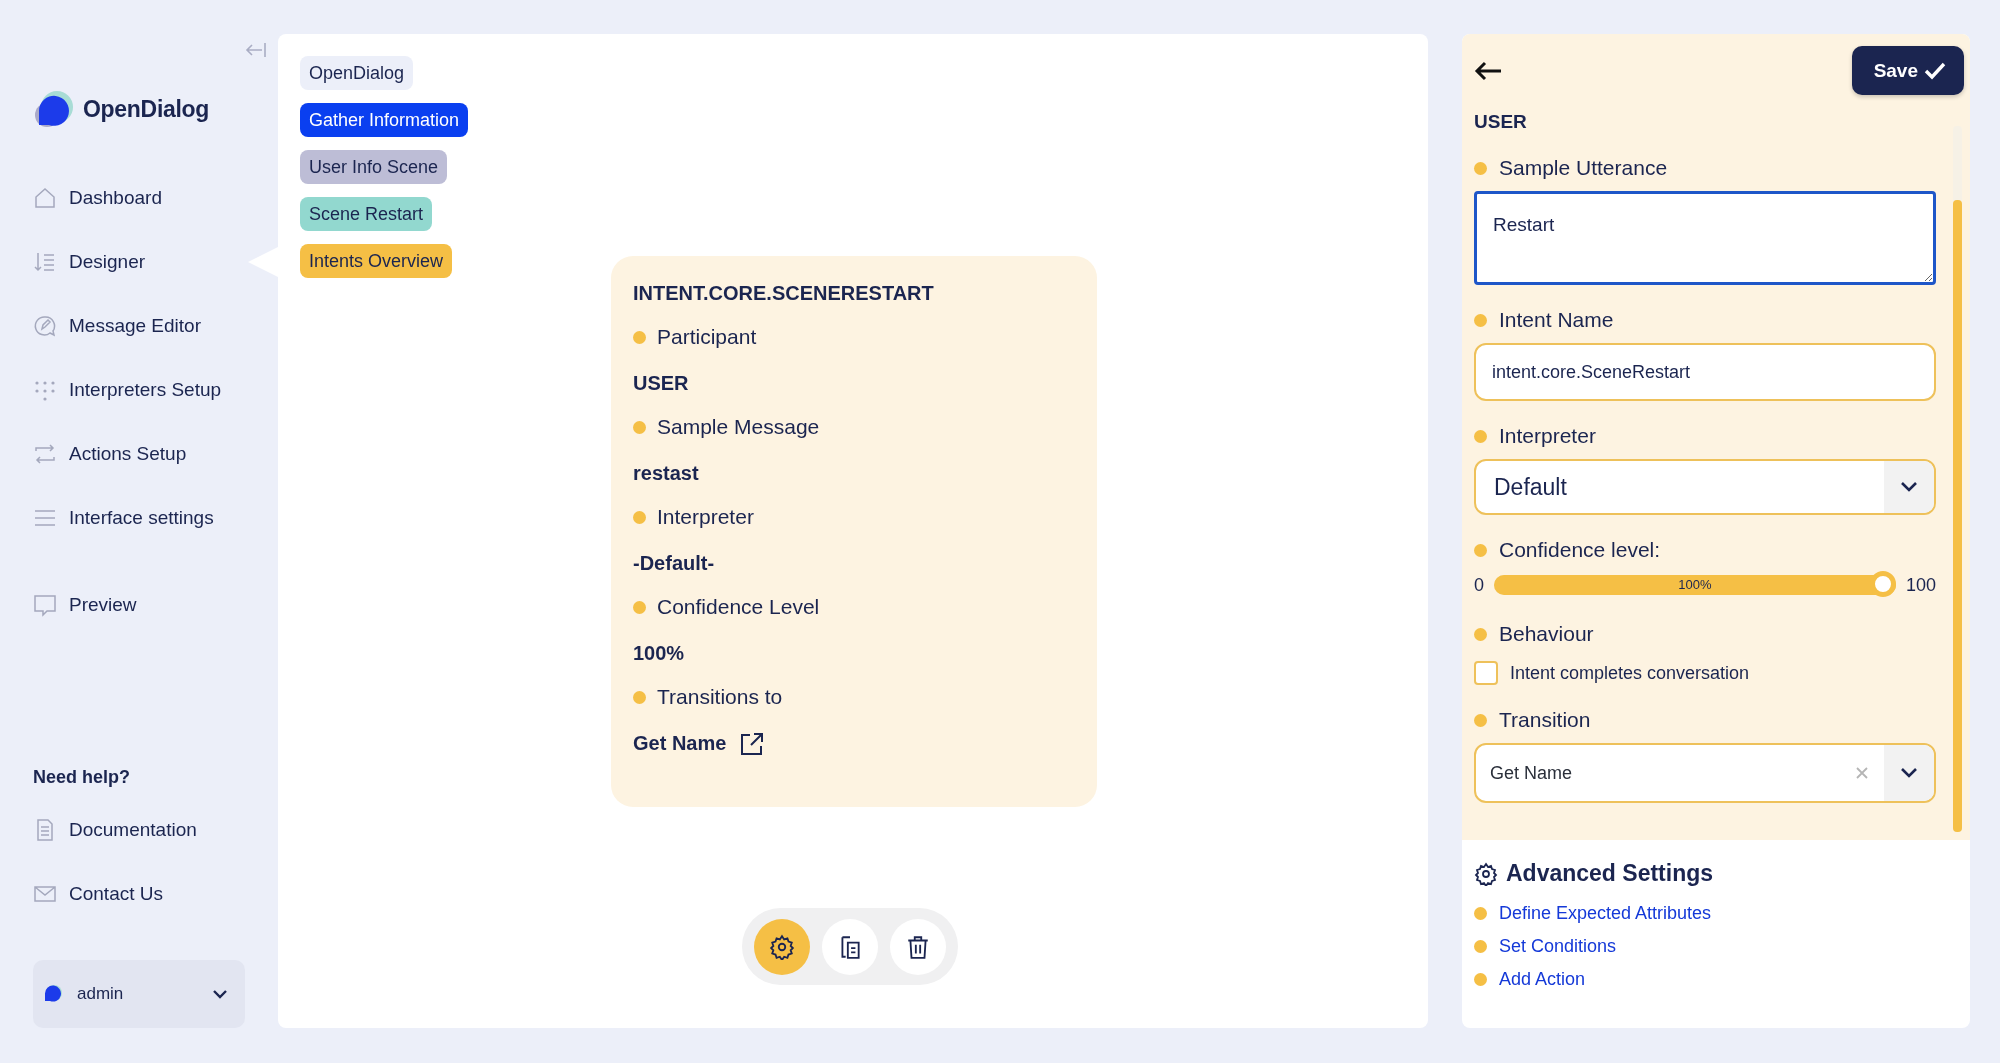  What do you see at coordinates (1545, 720) in the screenshot?
I see `field-label: Transition` at bounding box center [1545, 720].